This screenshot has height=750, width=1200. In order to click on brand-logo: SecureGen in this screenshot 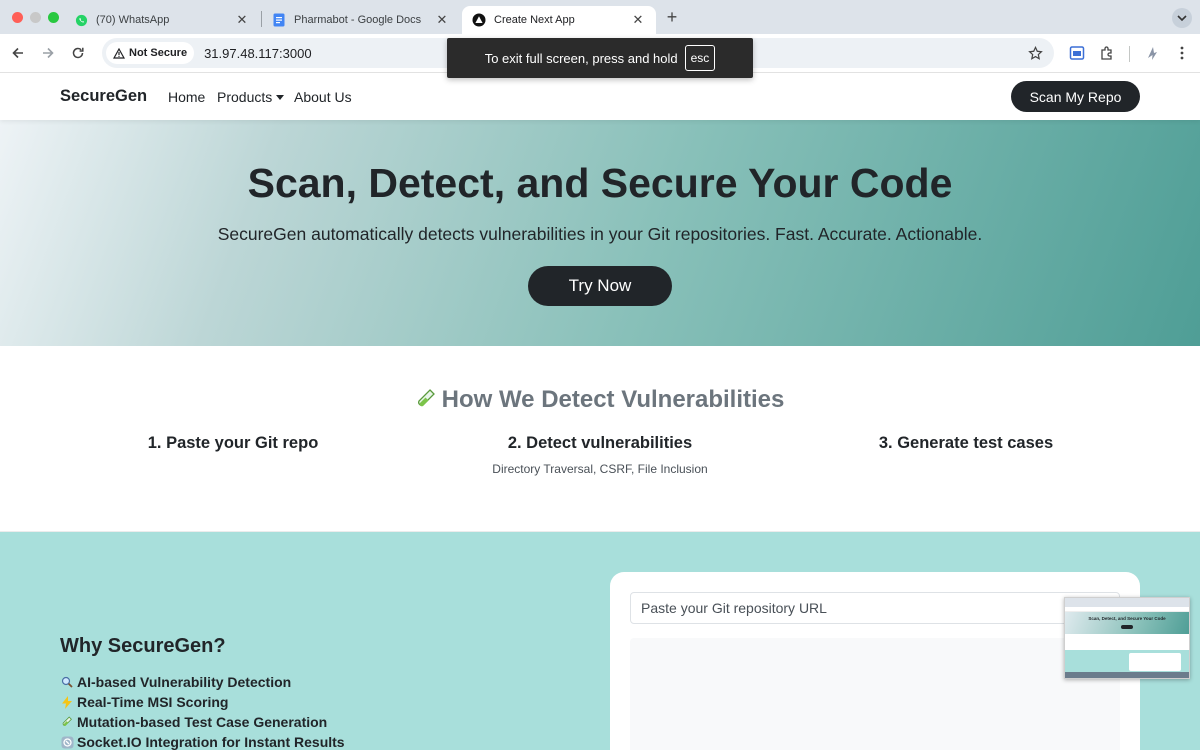, I will do `click(103, 96)`.